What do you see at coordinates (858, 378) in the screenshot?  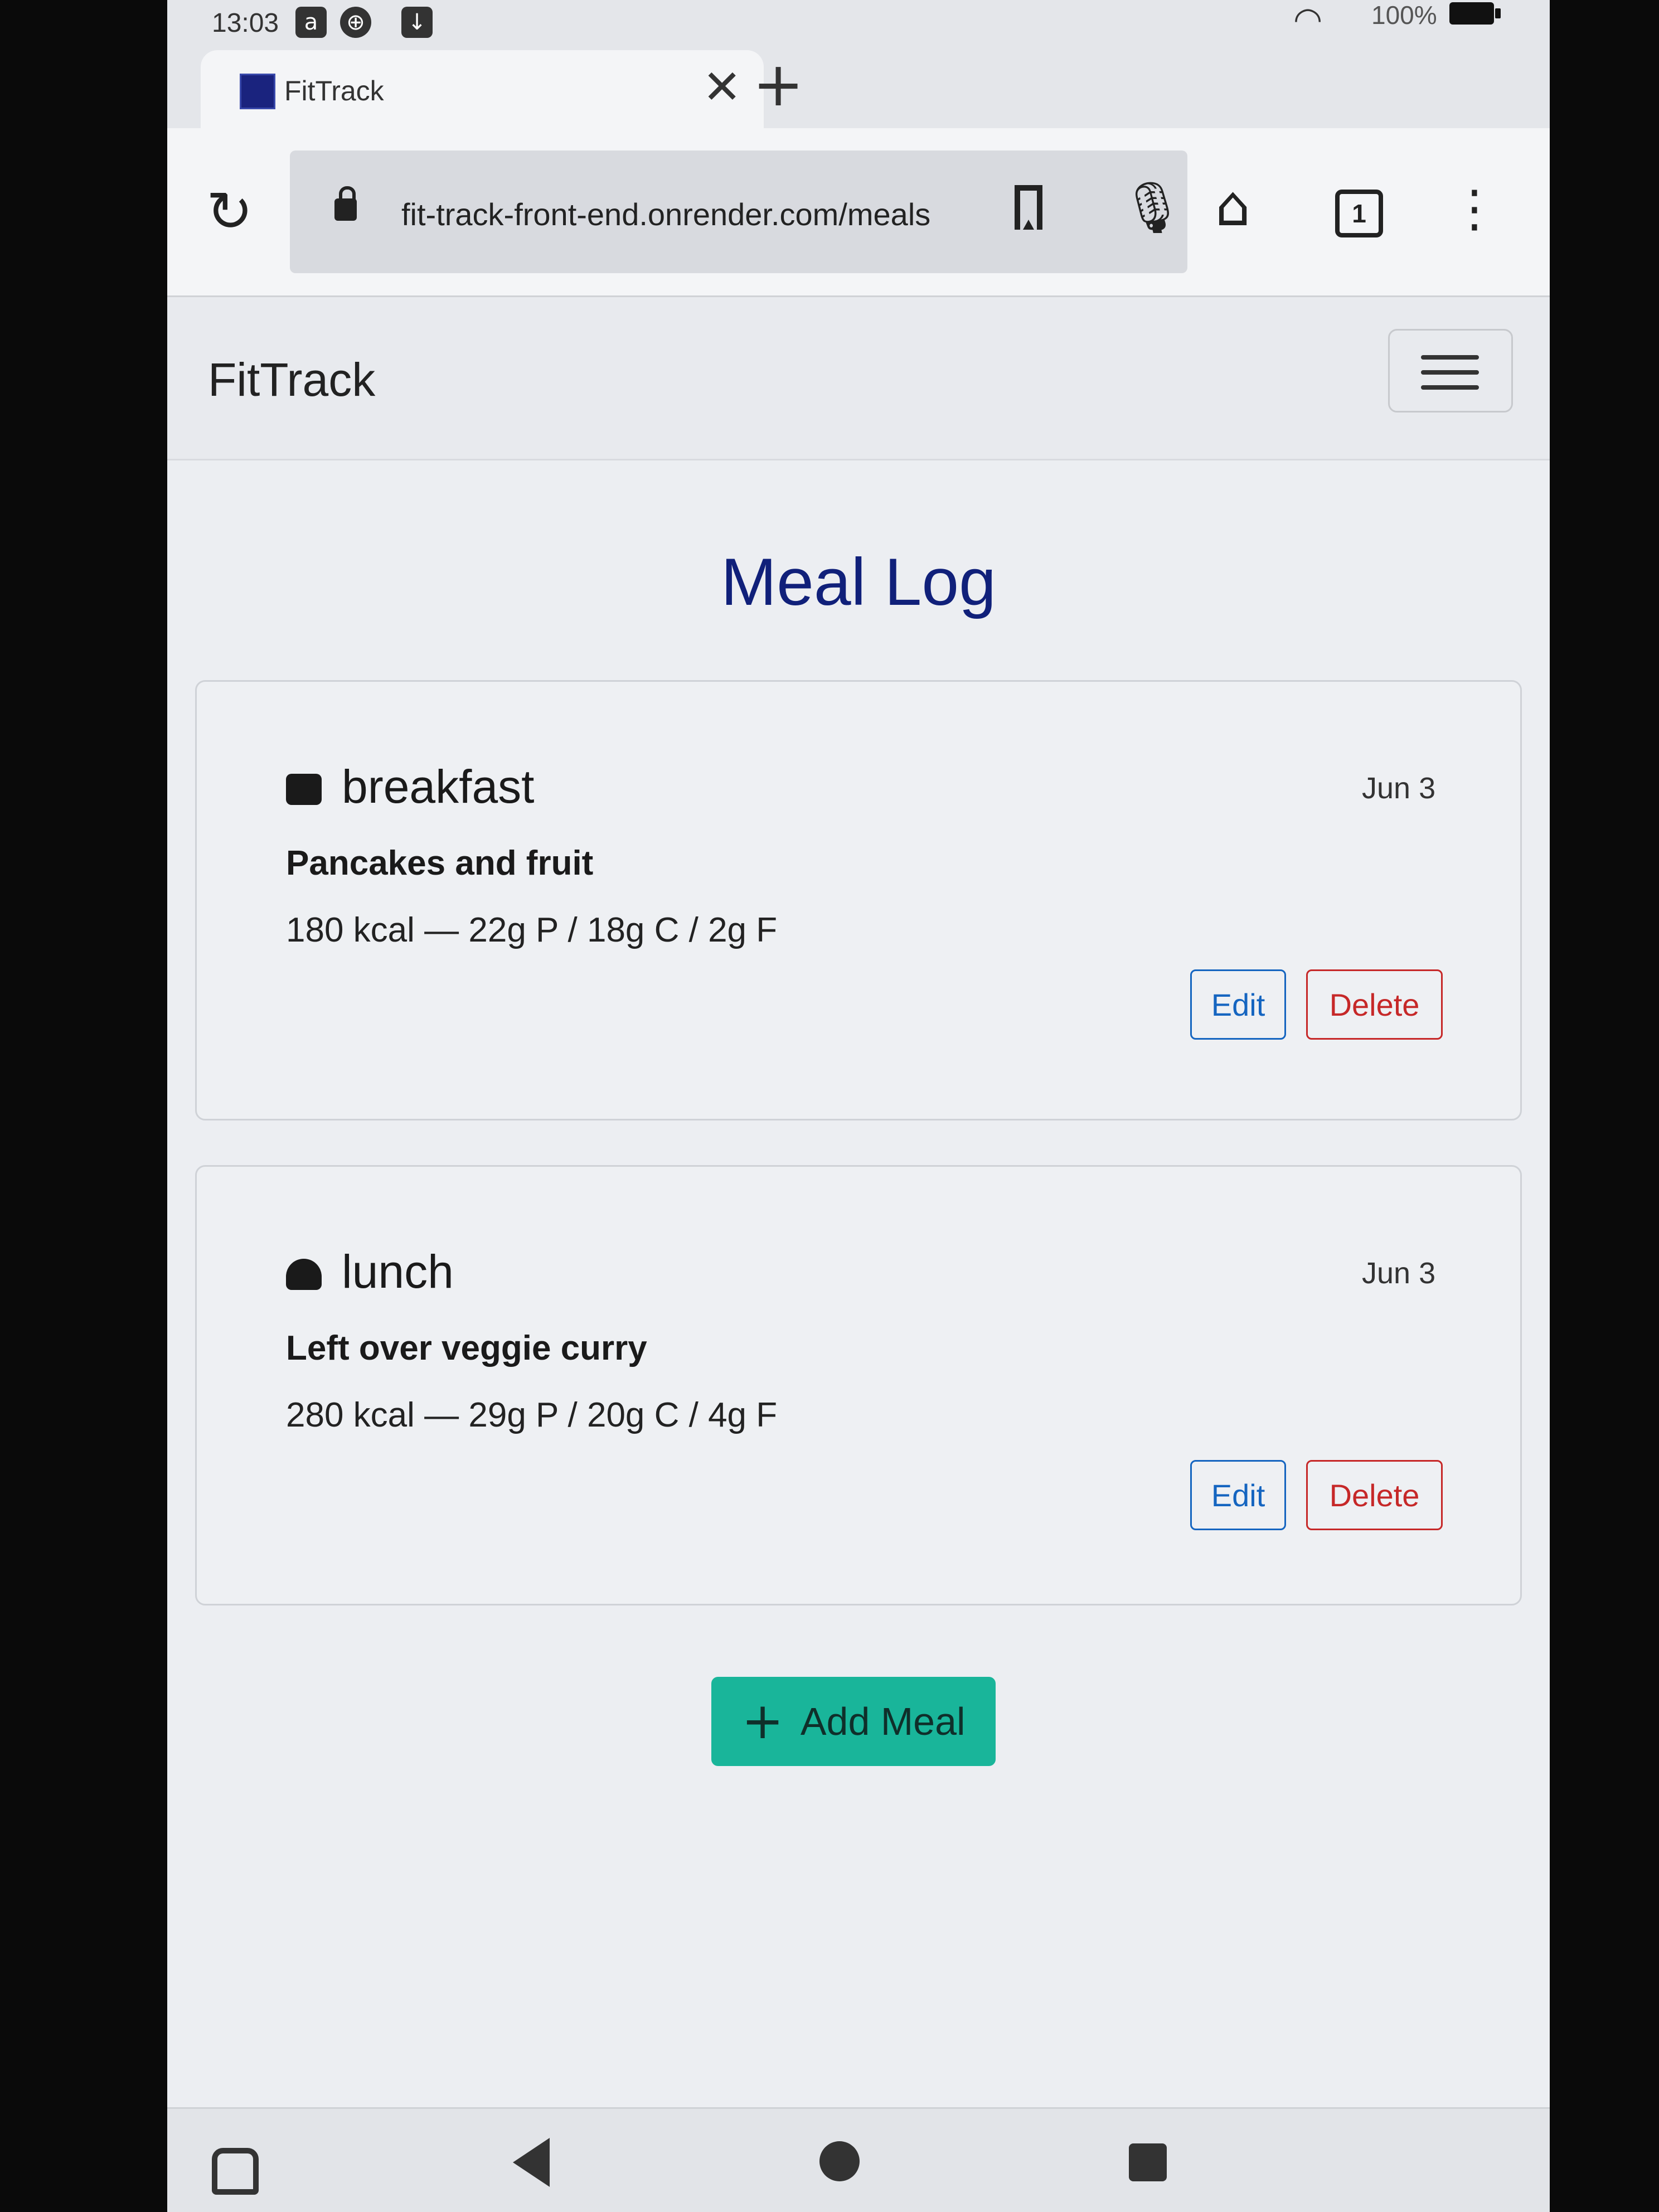 I see `site-navbar: FitTrack` at bounding box center [858, 378].